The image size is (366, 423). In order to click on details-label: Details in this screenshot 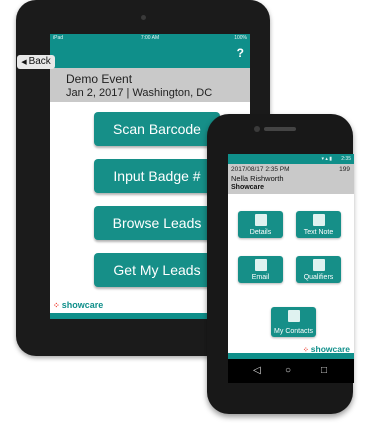, I will do `click(260, 232)`.